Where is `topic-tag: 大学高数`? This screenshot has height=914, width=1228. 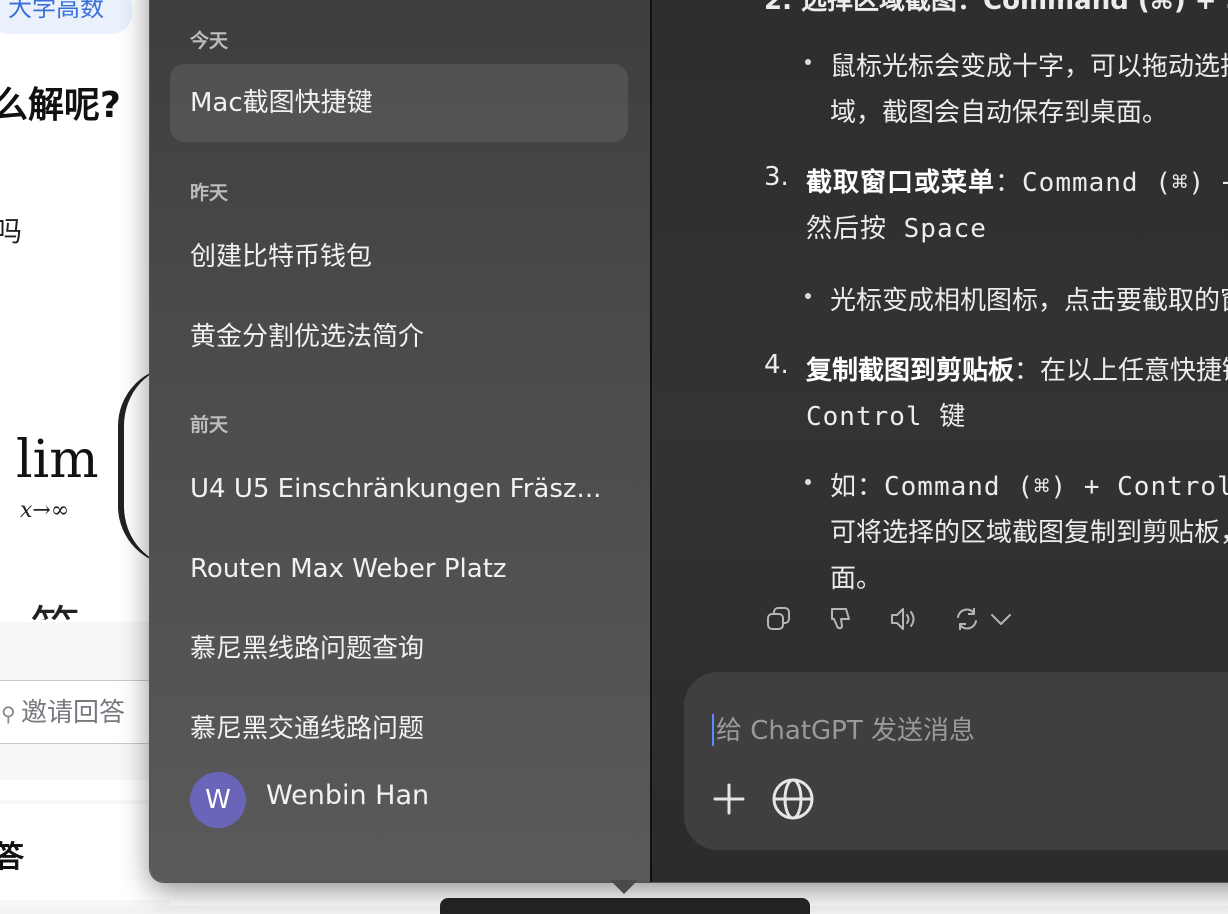 topic-tag: 大学高数 is located at coordinates (66, 17).